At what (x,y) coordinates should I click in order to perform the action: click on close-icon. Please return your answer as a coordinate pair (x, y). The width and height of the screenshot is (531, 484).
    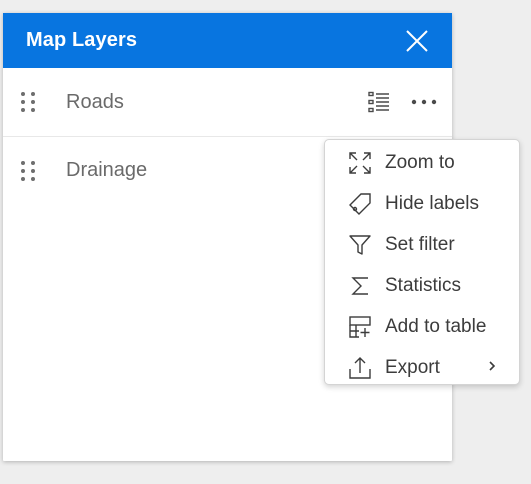
    Looking at the image, I should click on (417, 40).